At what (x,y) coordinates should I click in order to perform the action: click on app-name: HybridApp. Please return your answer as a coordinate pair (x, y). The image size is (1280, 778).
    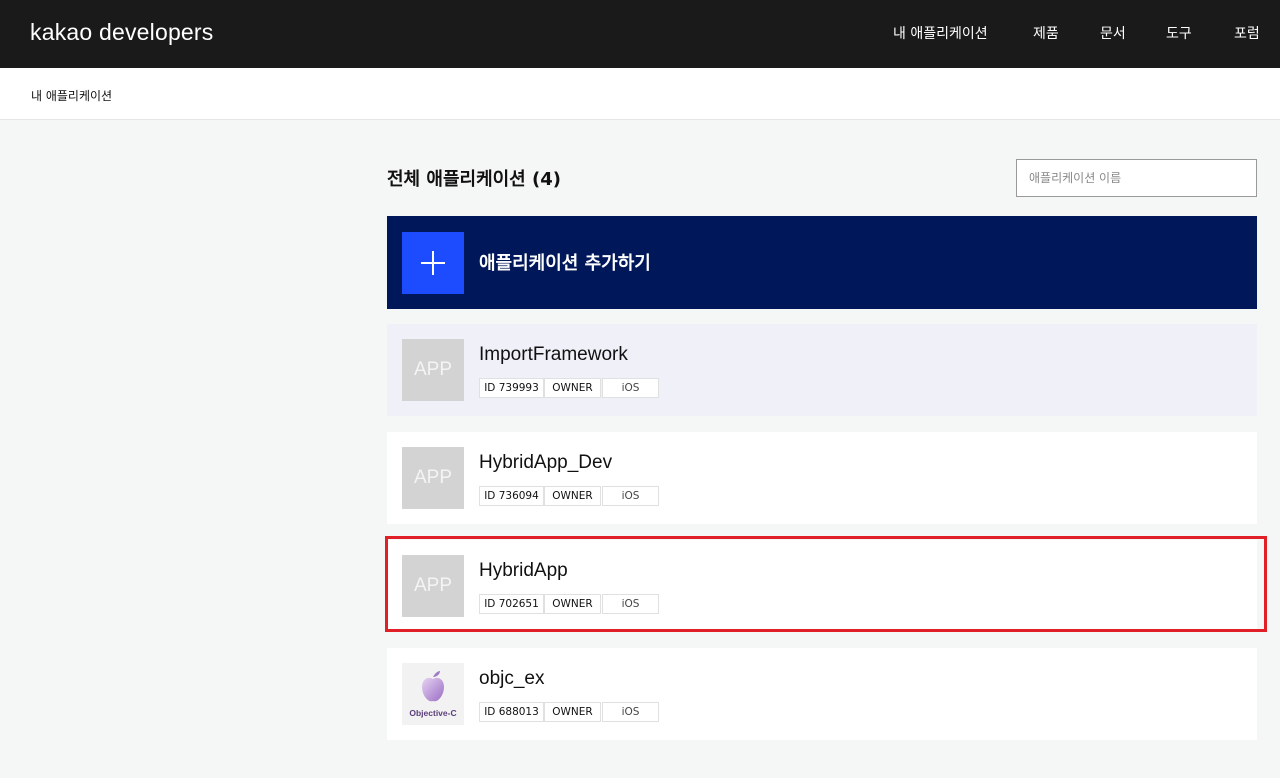
    Looking at the image, I should click on (523, 570).